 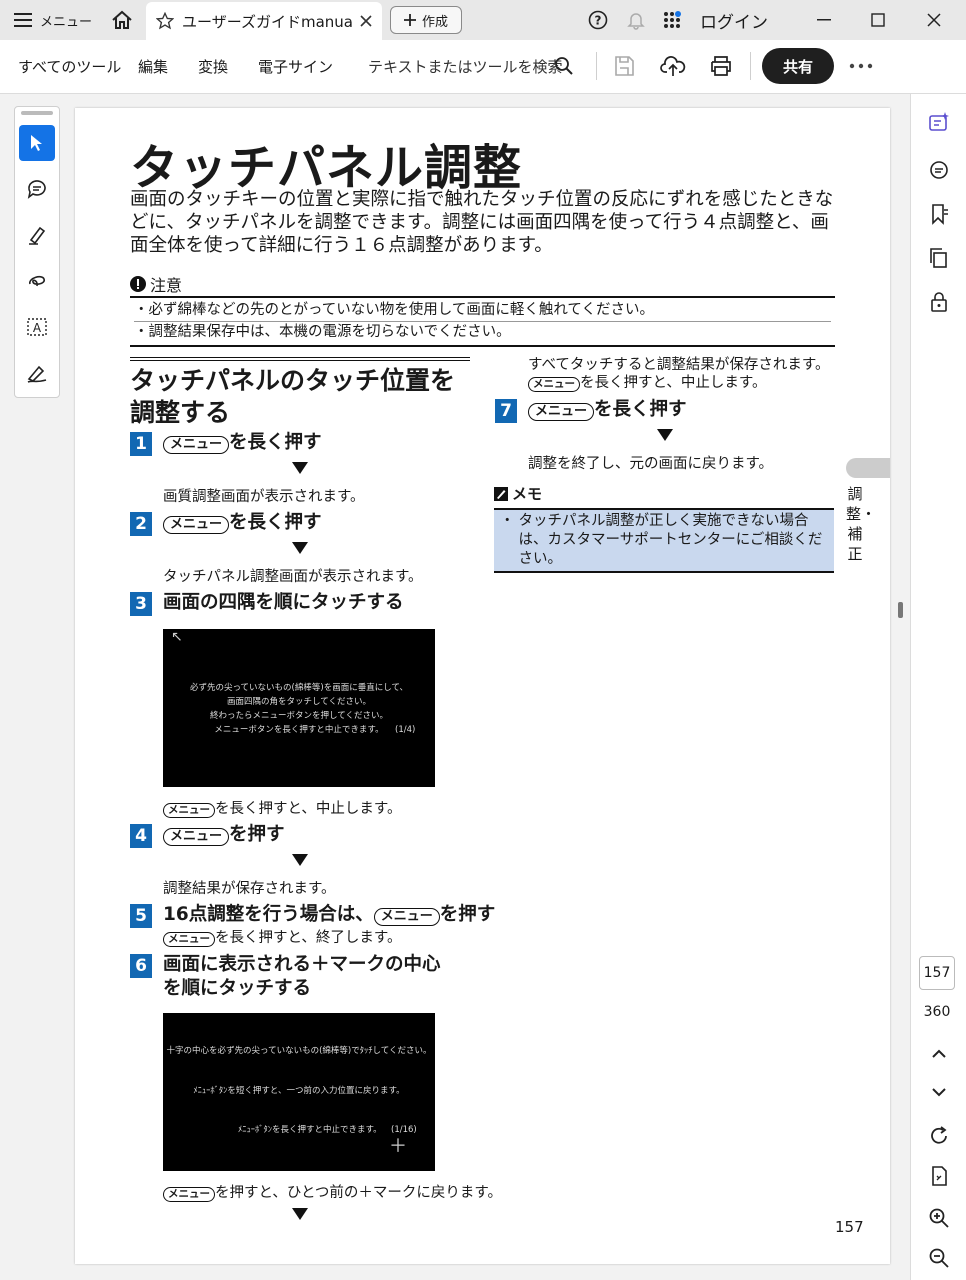 What do you see at coordinates (861, 68) in the screenshot?
I see `more-options-icon` at bounding box center [861, 68].